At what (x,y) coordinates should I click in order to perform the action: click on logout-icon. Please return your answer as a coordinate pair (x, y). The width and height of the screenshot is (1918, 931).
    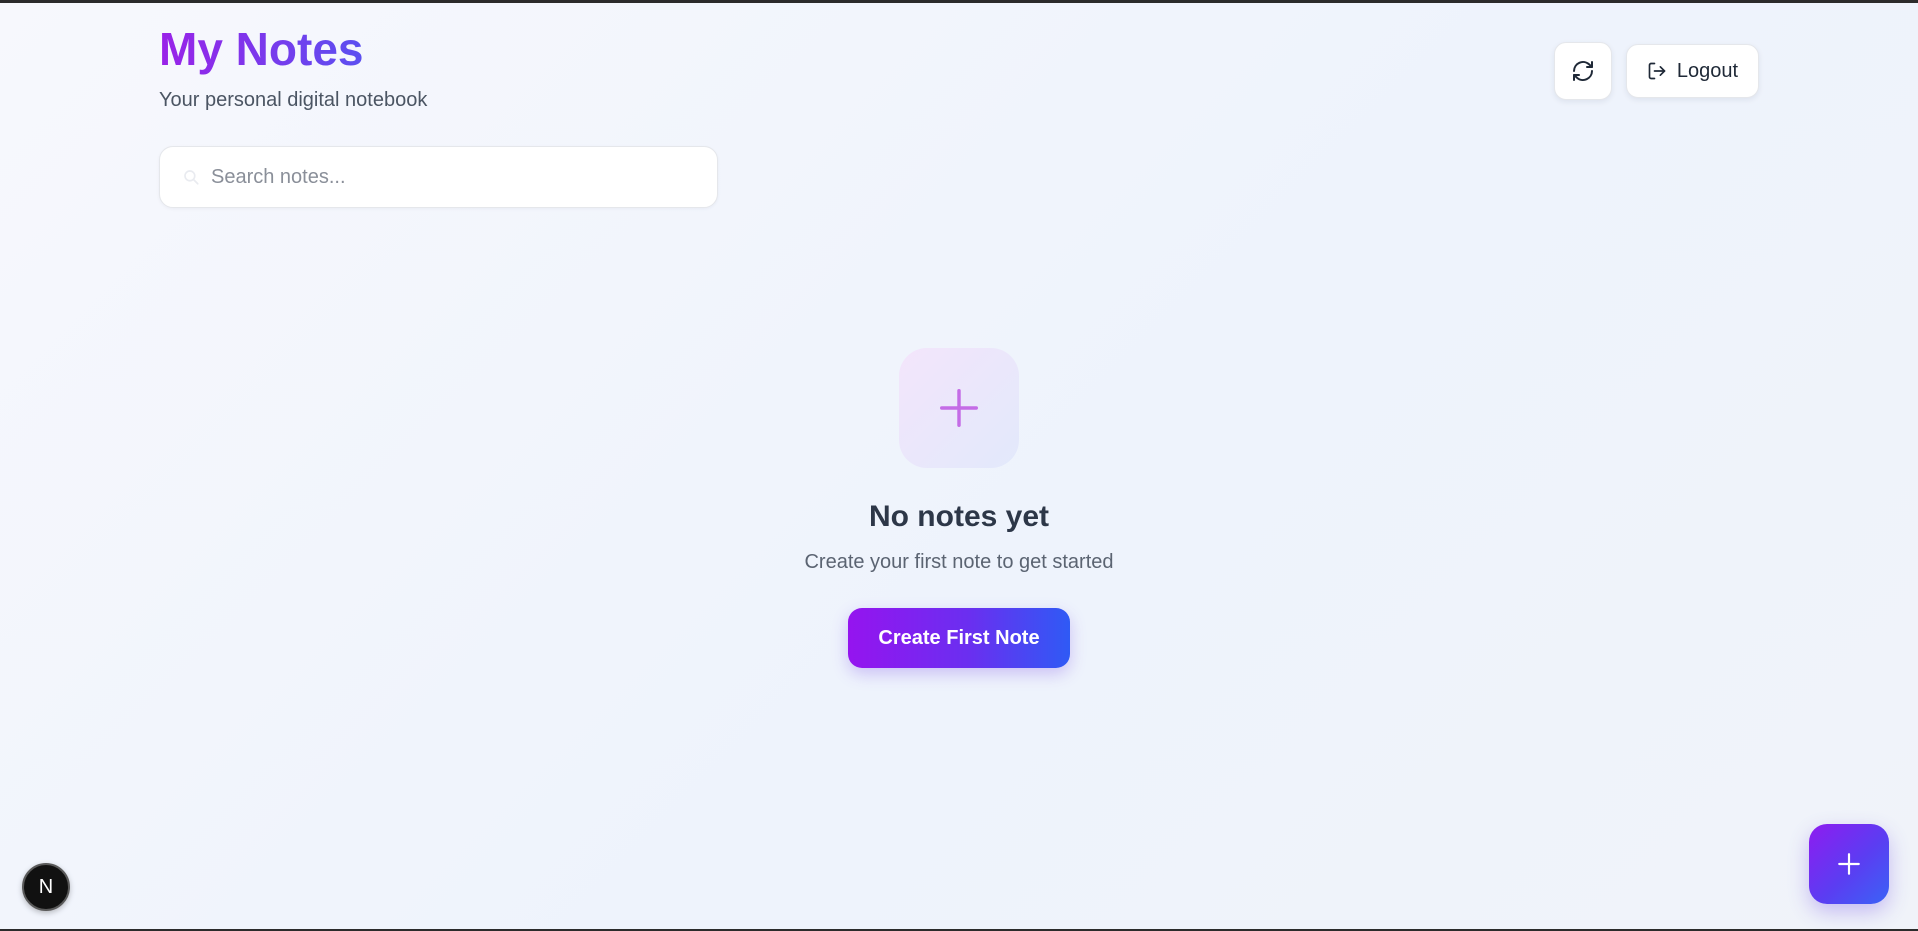
    Looking at the image, I should click on (1657, 71).